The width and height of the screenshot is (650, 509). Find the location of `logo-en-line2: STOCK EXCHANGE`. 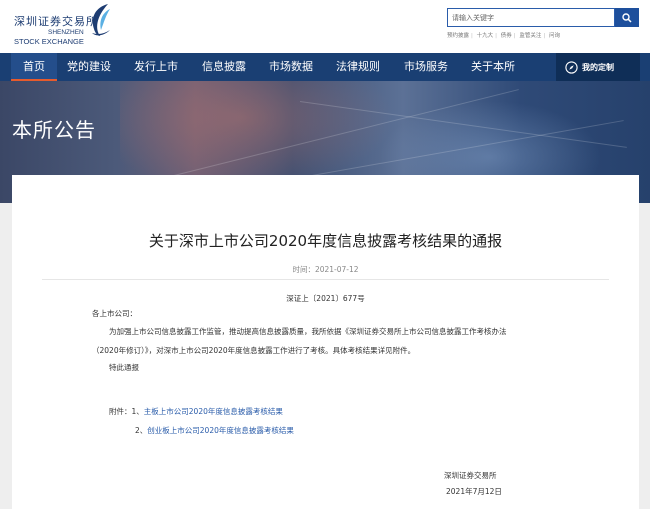

logo-en-line2: STOCK EXCHANGE is located at coordinates (49, 41).